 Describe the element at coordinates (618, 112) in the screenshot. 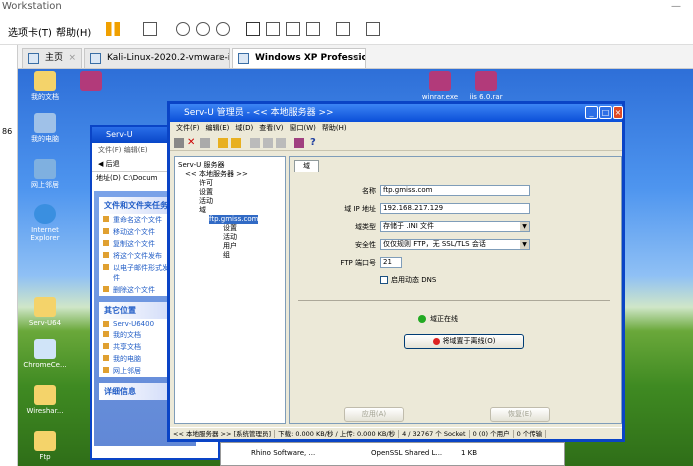

I see `close-button: ×` at that location.